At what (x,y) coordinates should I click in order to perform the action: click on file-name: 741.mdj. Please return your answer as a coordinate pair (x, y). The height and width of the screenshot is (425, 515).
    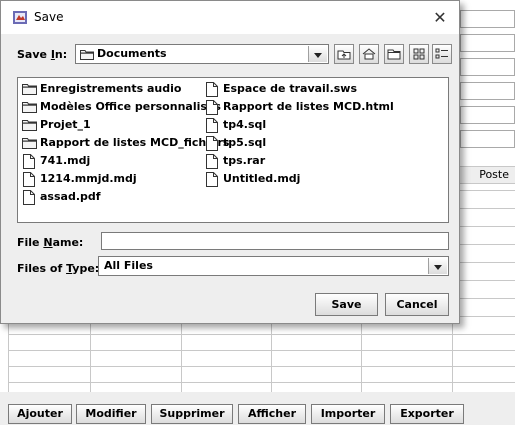
    Looking at the image, I should click on (65, 160).